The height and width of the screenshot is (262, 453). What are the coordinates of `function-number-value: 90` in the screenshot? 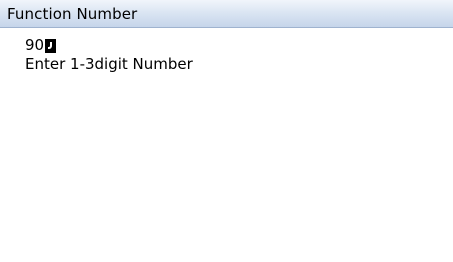 It's located at (35, 45).